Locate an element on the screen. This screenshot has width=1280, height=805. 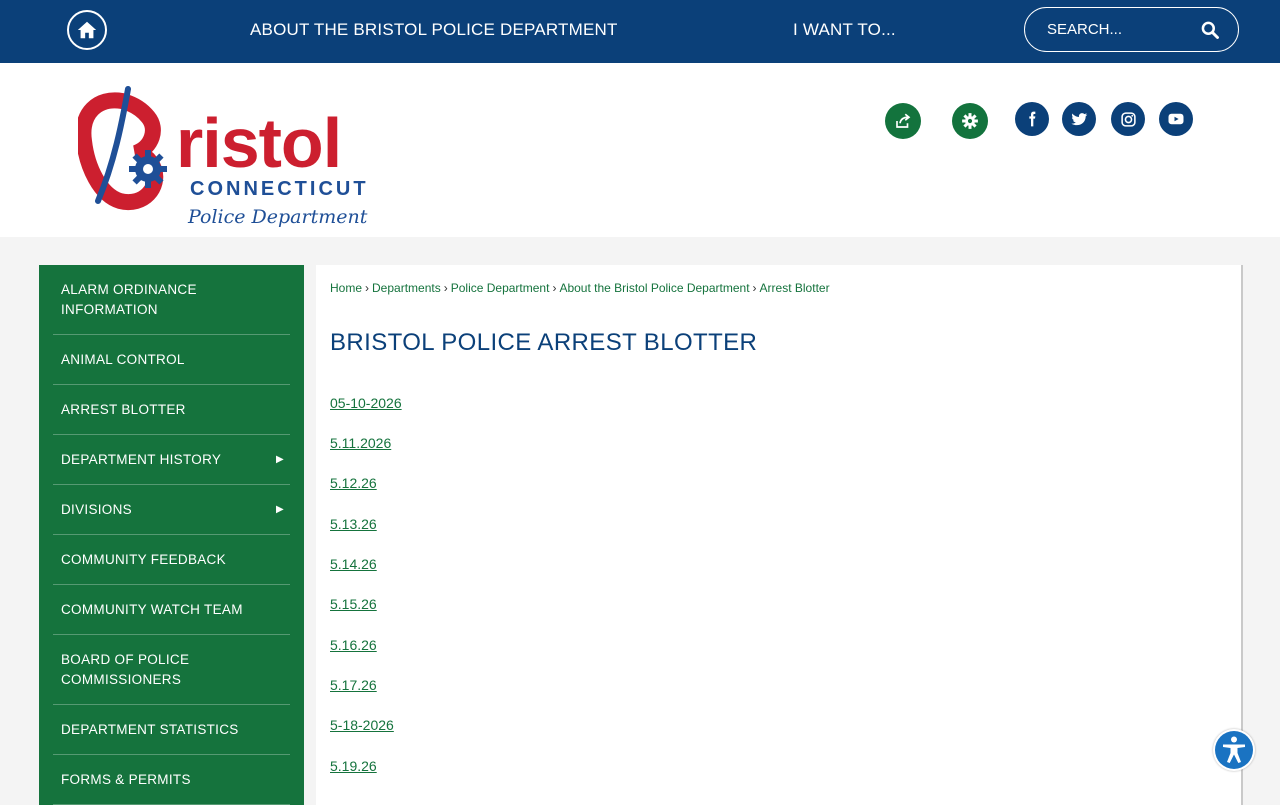
twitter-icon is located at coordinates (1078, 118).